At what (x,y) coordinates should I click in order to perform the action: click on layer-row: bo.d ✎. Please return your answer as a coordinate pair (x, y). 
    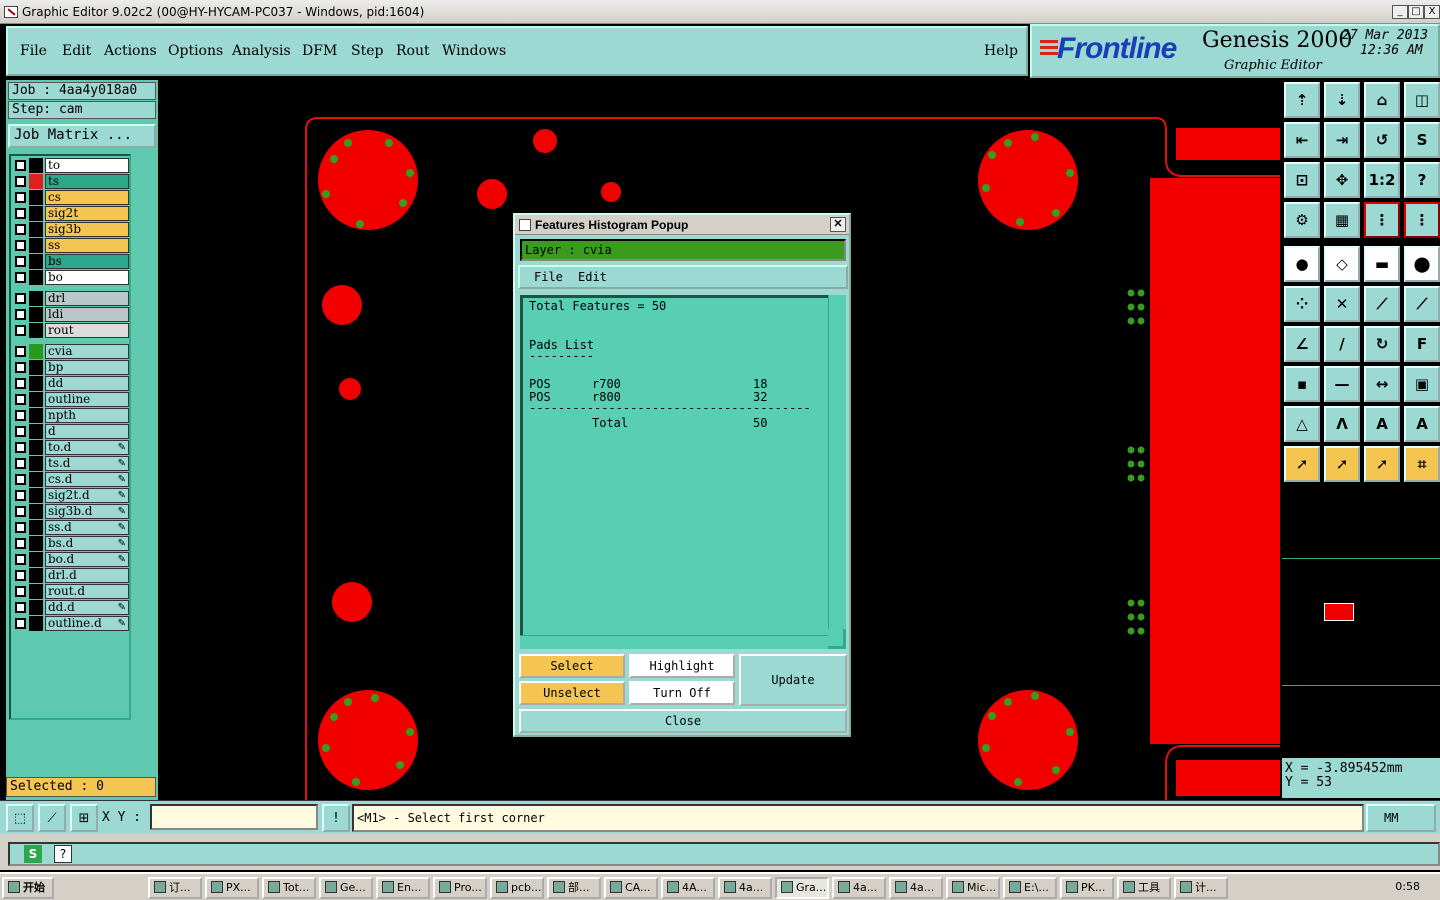
    Looking at the image, I should click on (71, 559).